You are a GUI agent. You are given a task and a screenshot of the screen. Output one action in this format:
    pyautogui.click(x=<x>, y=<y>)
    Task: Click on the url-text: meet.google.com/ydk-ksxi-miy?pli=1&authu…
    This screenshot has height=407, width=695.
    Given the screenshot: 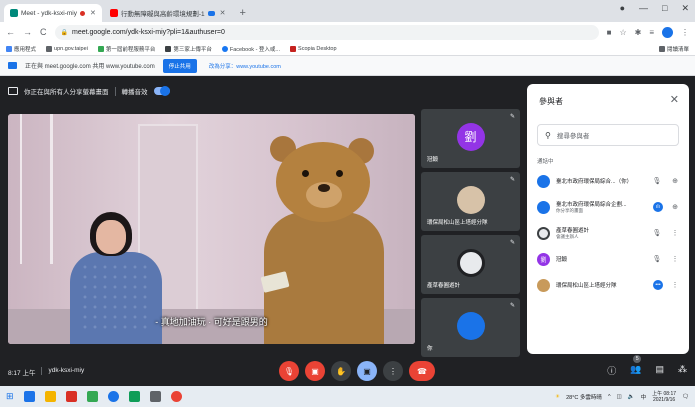 What is the action you would take?
    pyautogui.click(x=148, y=32)
    